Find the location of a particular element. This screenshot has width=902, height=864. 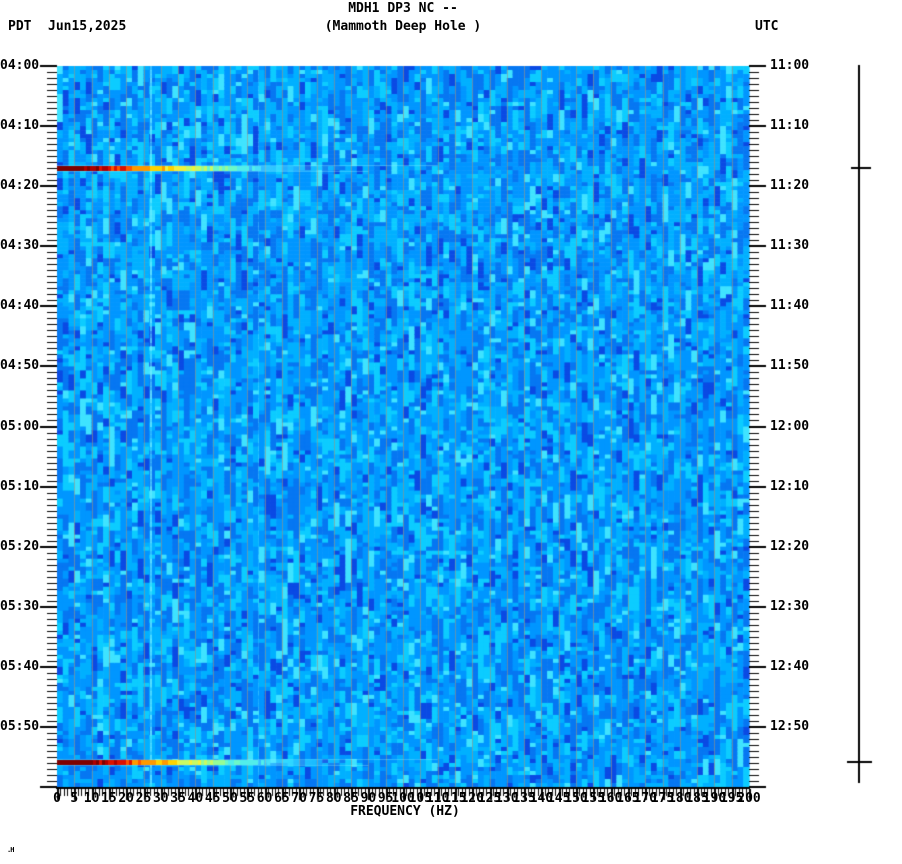

y-axis-left-tick-label: 04:30 is located at coordinates (20, 246).